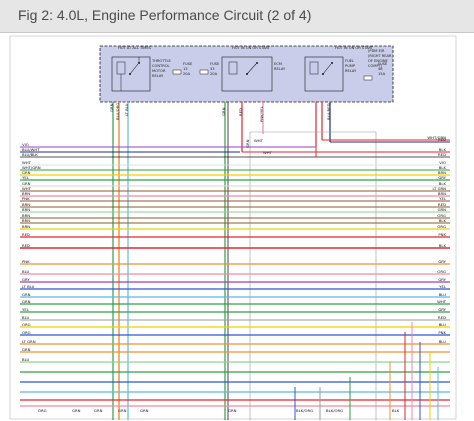 The width and height of the screenshot is (474, 421). Describe the element at coordinates (350, 66) in the screenshot. I see `svg-text: PUMP` at that location.